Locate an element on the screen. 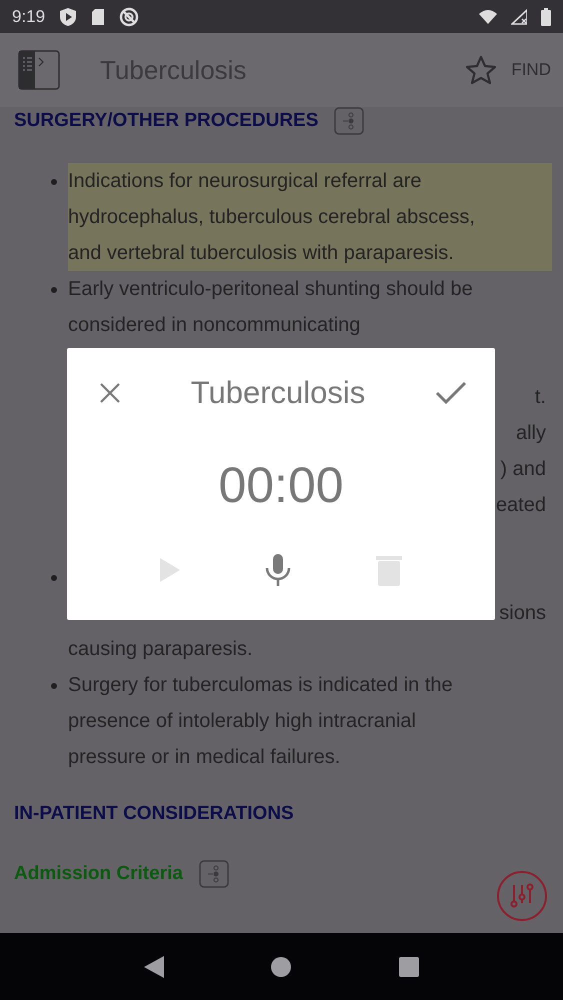 The height and width of the screenshot is (1000, 563). status-time: 9:19 is located at coordinates (29, 16).